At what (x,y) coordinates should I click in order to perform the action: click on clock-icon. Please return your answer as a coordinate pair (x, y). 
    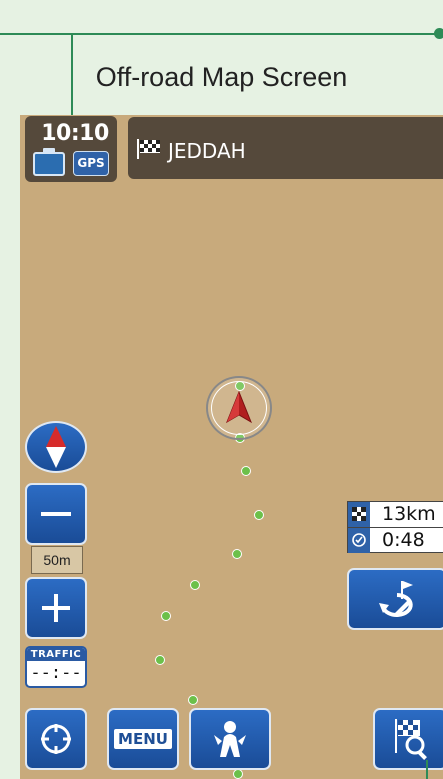
    Looking at the image, I should click on (359, 540).